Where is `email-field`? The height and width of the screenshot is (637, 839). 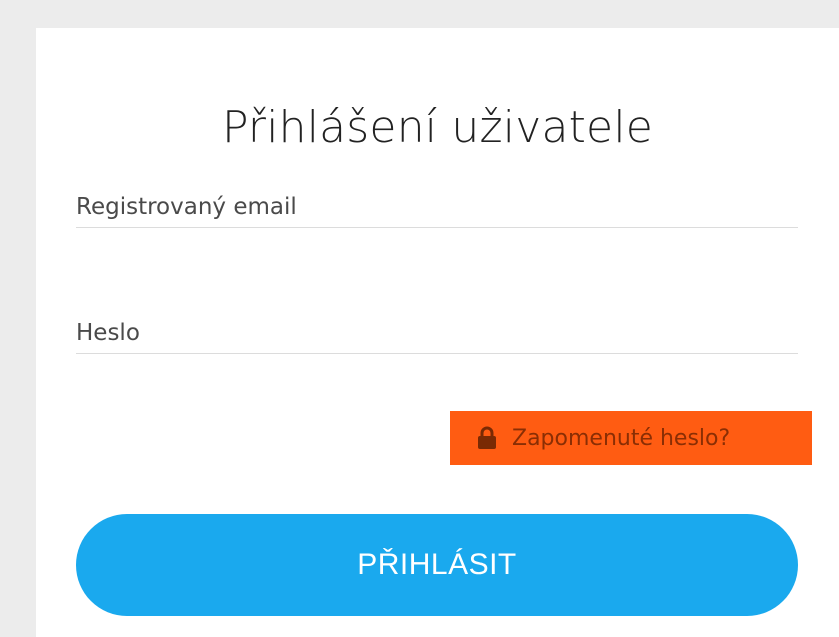 email-field is located at coordinates (437, 207).